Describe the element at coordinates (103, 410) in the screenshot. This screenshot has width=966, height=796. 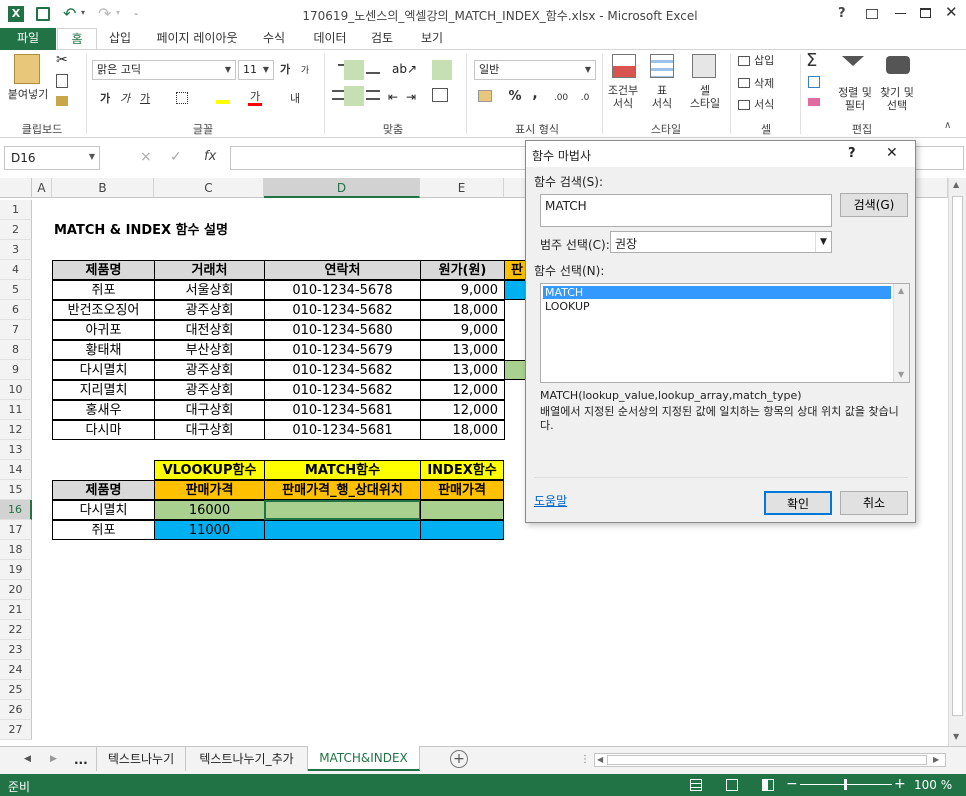
I see `data-cell-product: 홍새우` at that location.